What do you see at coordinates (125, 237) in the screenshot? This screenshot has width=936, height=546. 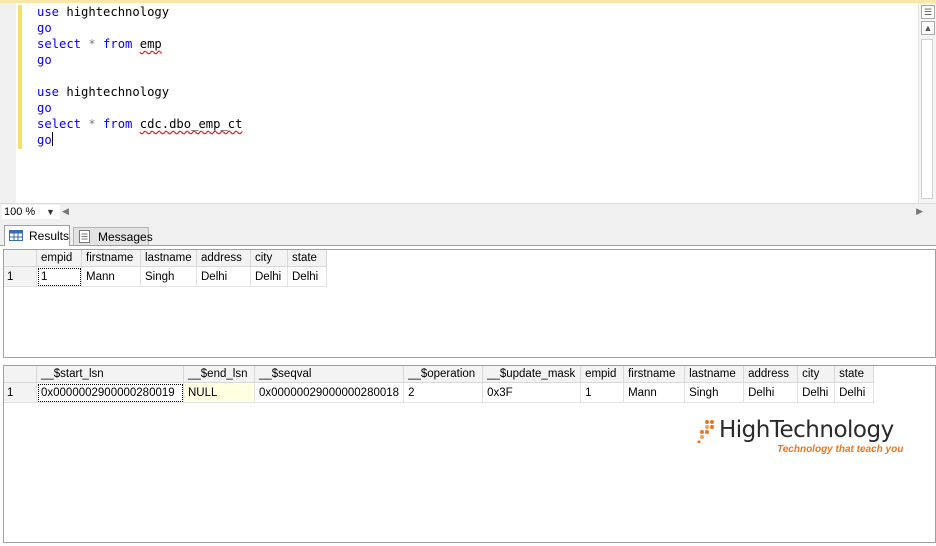 I see `tab-messages-label: Messages` at bounding box center [125, 237].